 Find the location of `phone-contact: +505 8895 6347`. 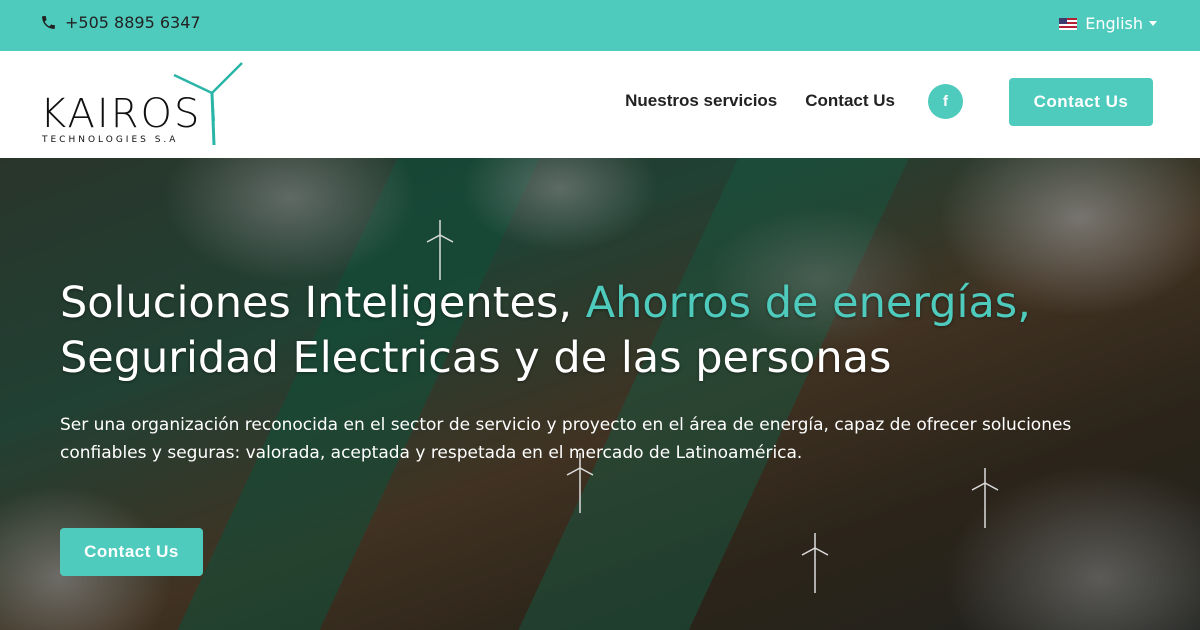

phone-contact: +505 8895 6347 is located at coordinates (120, 22).